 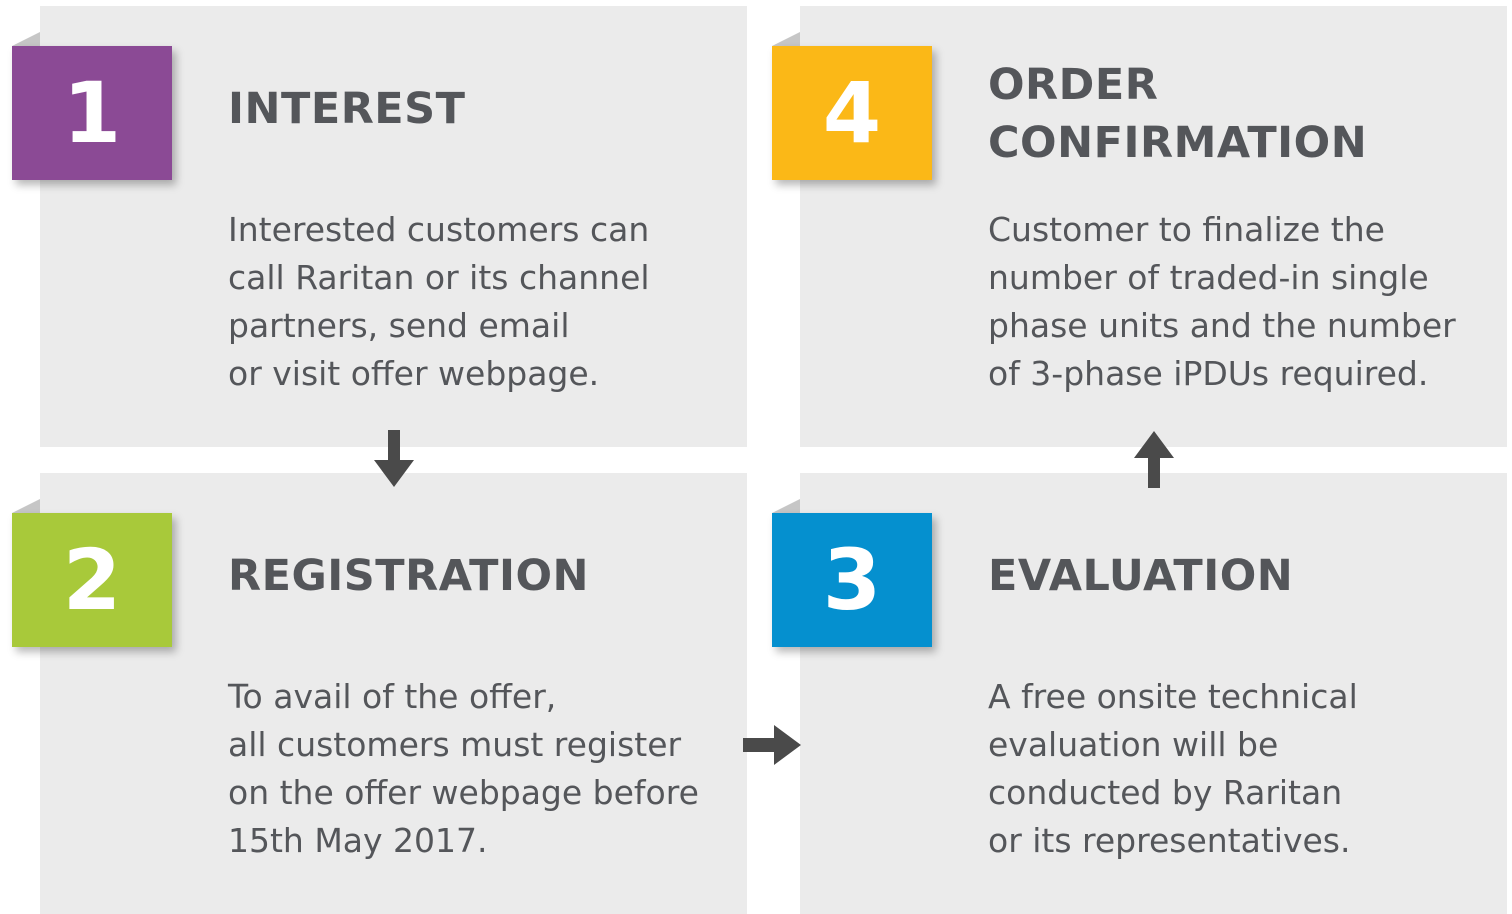 What do you see at coordinates (1208, 373) in the screenshot?
I see `step-4-description-line: of 3-phase iPDUs required.` at bounding box center [1208, 373].